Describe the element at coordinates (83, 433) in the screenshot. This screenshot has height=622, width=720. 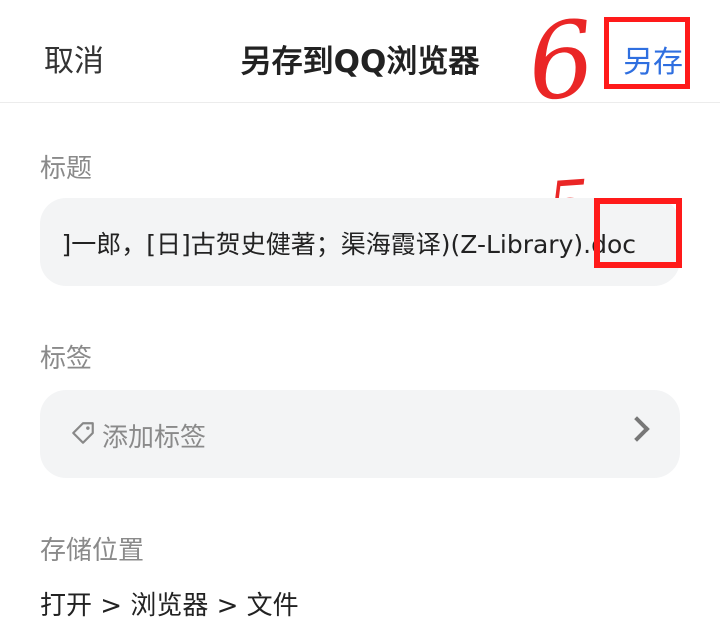
I see `tag-icon` at that location.